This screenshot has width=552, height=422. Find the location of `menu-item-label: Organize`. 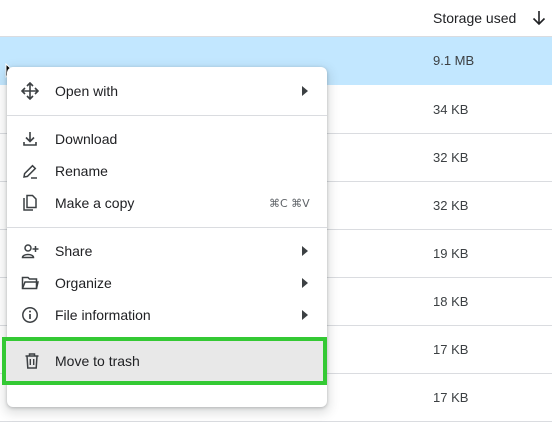

menu-item-label: Organize is located at coordinates (83, 283).